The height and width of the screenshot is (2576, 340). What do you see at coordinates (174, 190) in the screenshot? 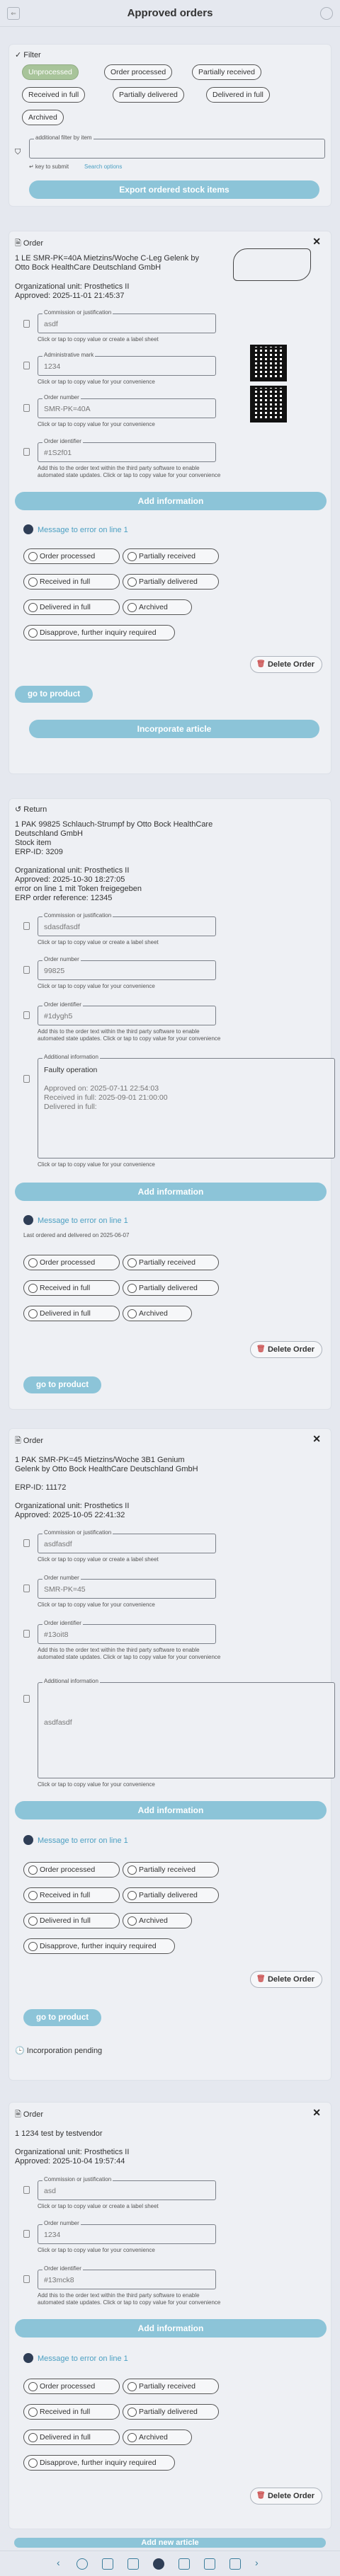
I see `export-button: Export ordered stock items` at bounding box center [174, 190].